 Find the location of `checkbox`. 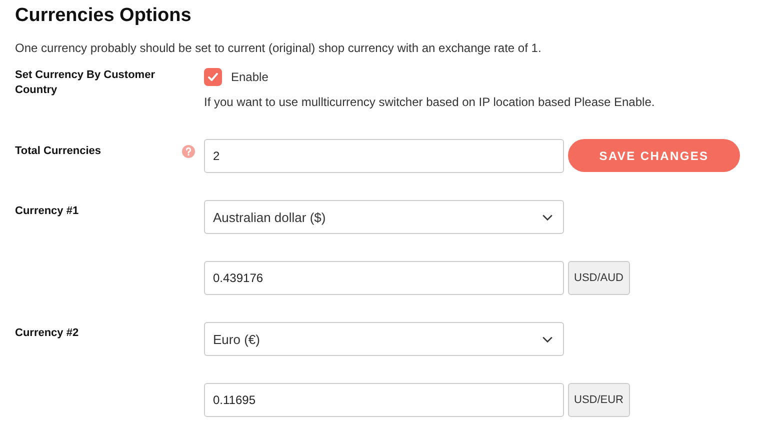

checkbox is located at coordinates (213, 77).